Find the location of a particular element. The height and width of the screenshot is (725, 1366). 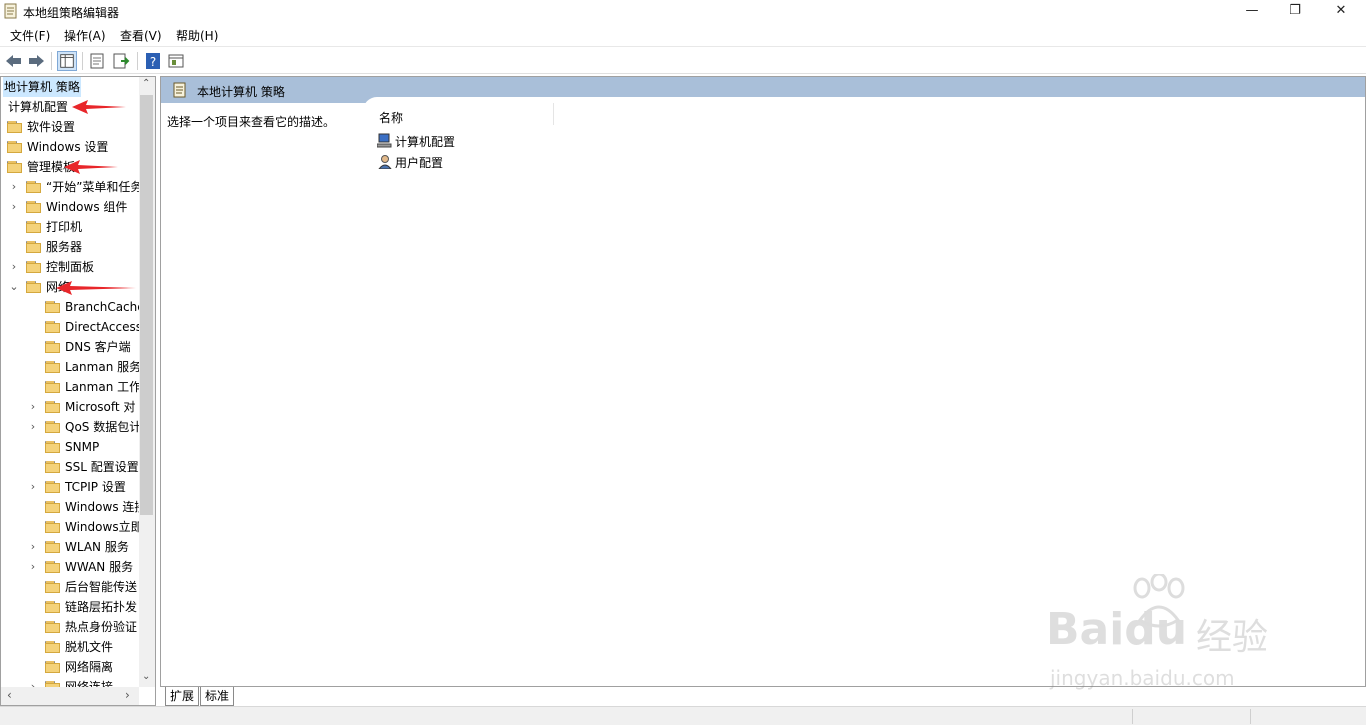

tree-item: DirectAccess is located at coordinates (71, 327).